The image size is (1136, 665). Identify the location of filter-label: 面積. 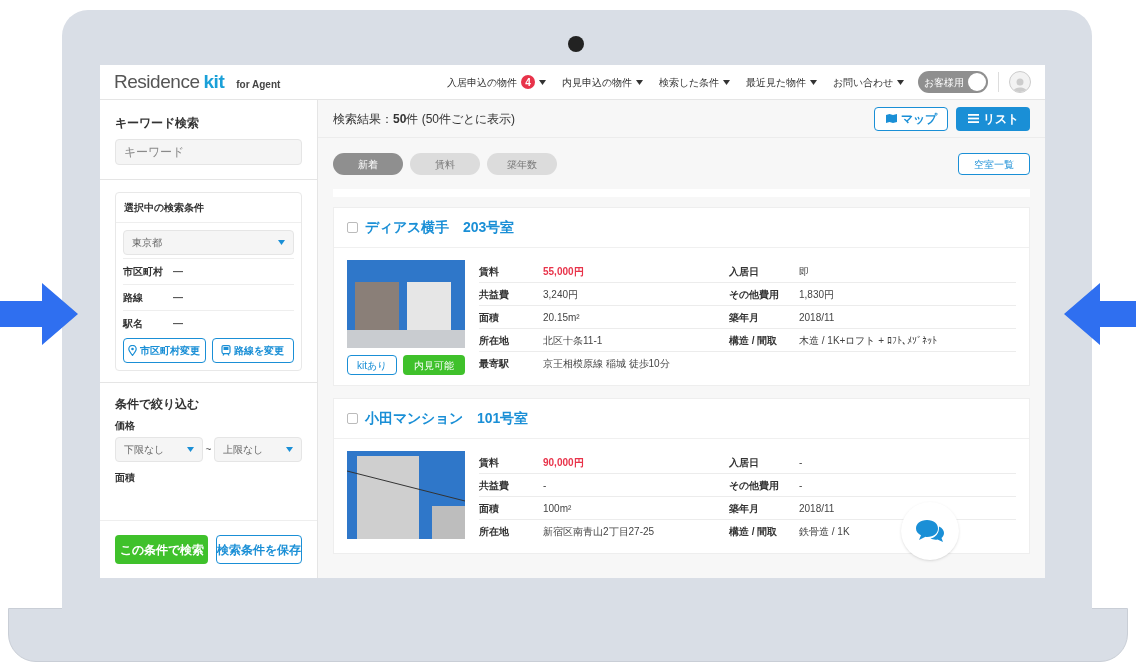
(125, 478).